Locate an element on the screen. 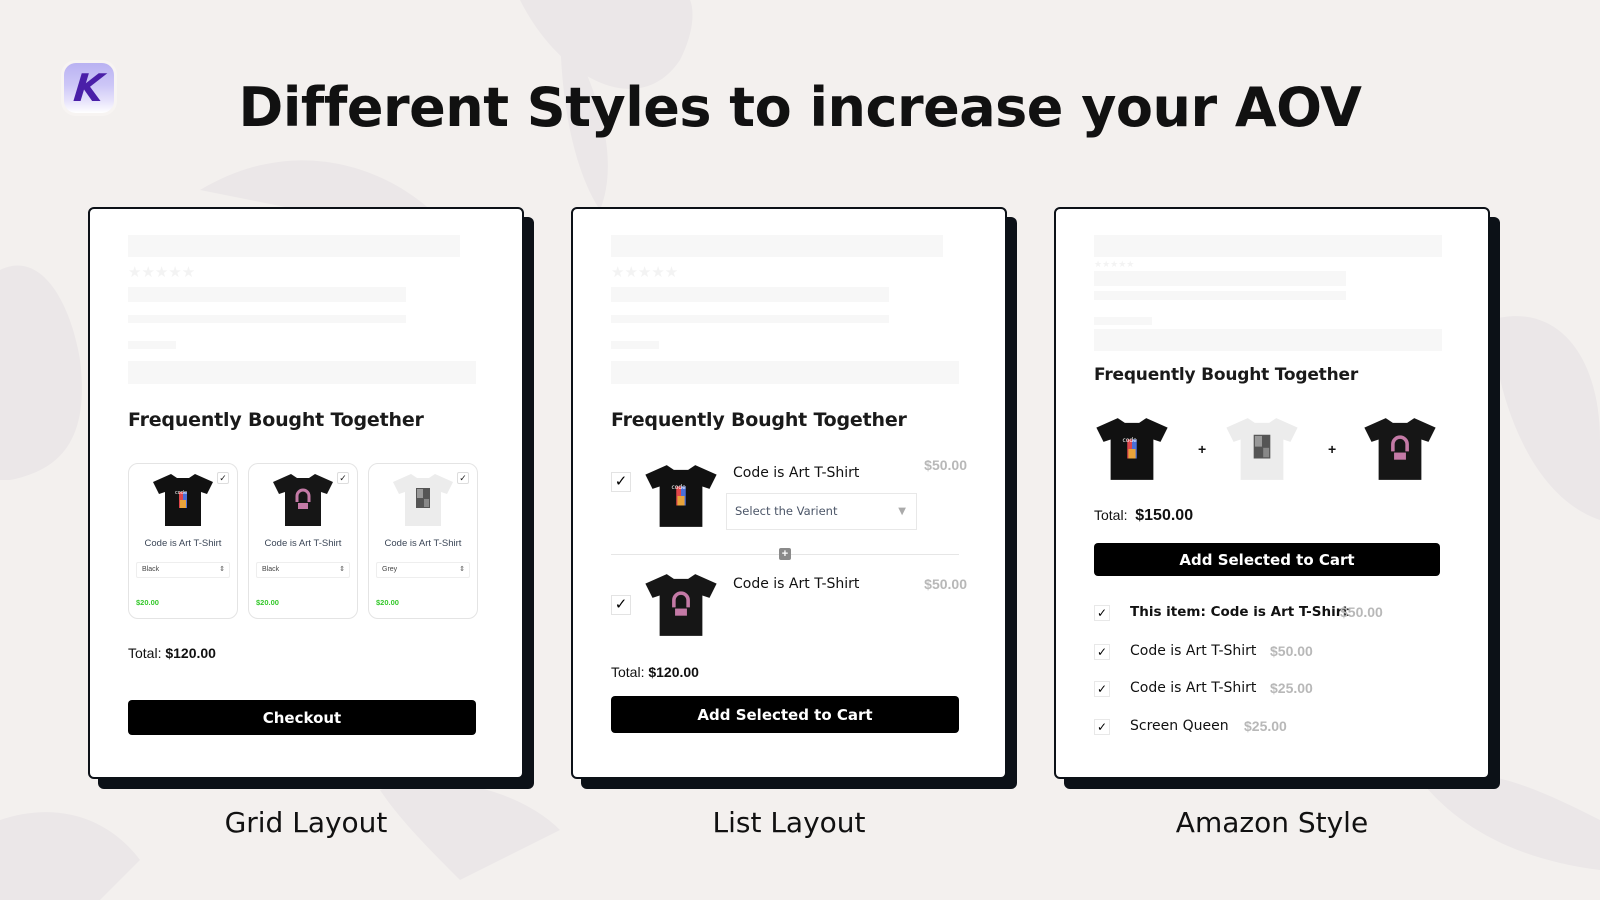  variant-select: Grey ⇕ is located at coordinates (423, 570).